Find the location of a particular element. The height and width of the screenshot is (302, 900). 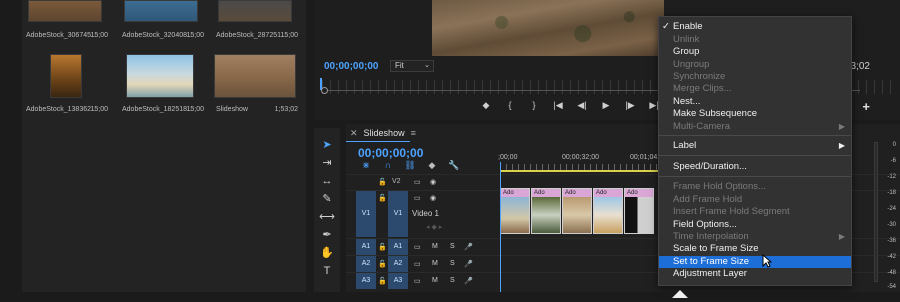

type-tool-icon: T is located at coordinates (327, 271).